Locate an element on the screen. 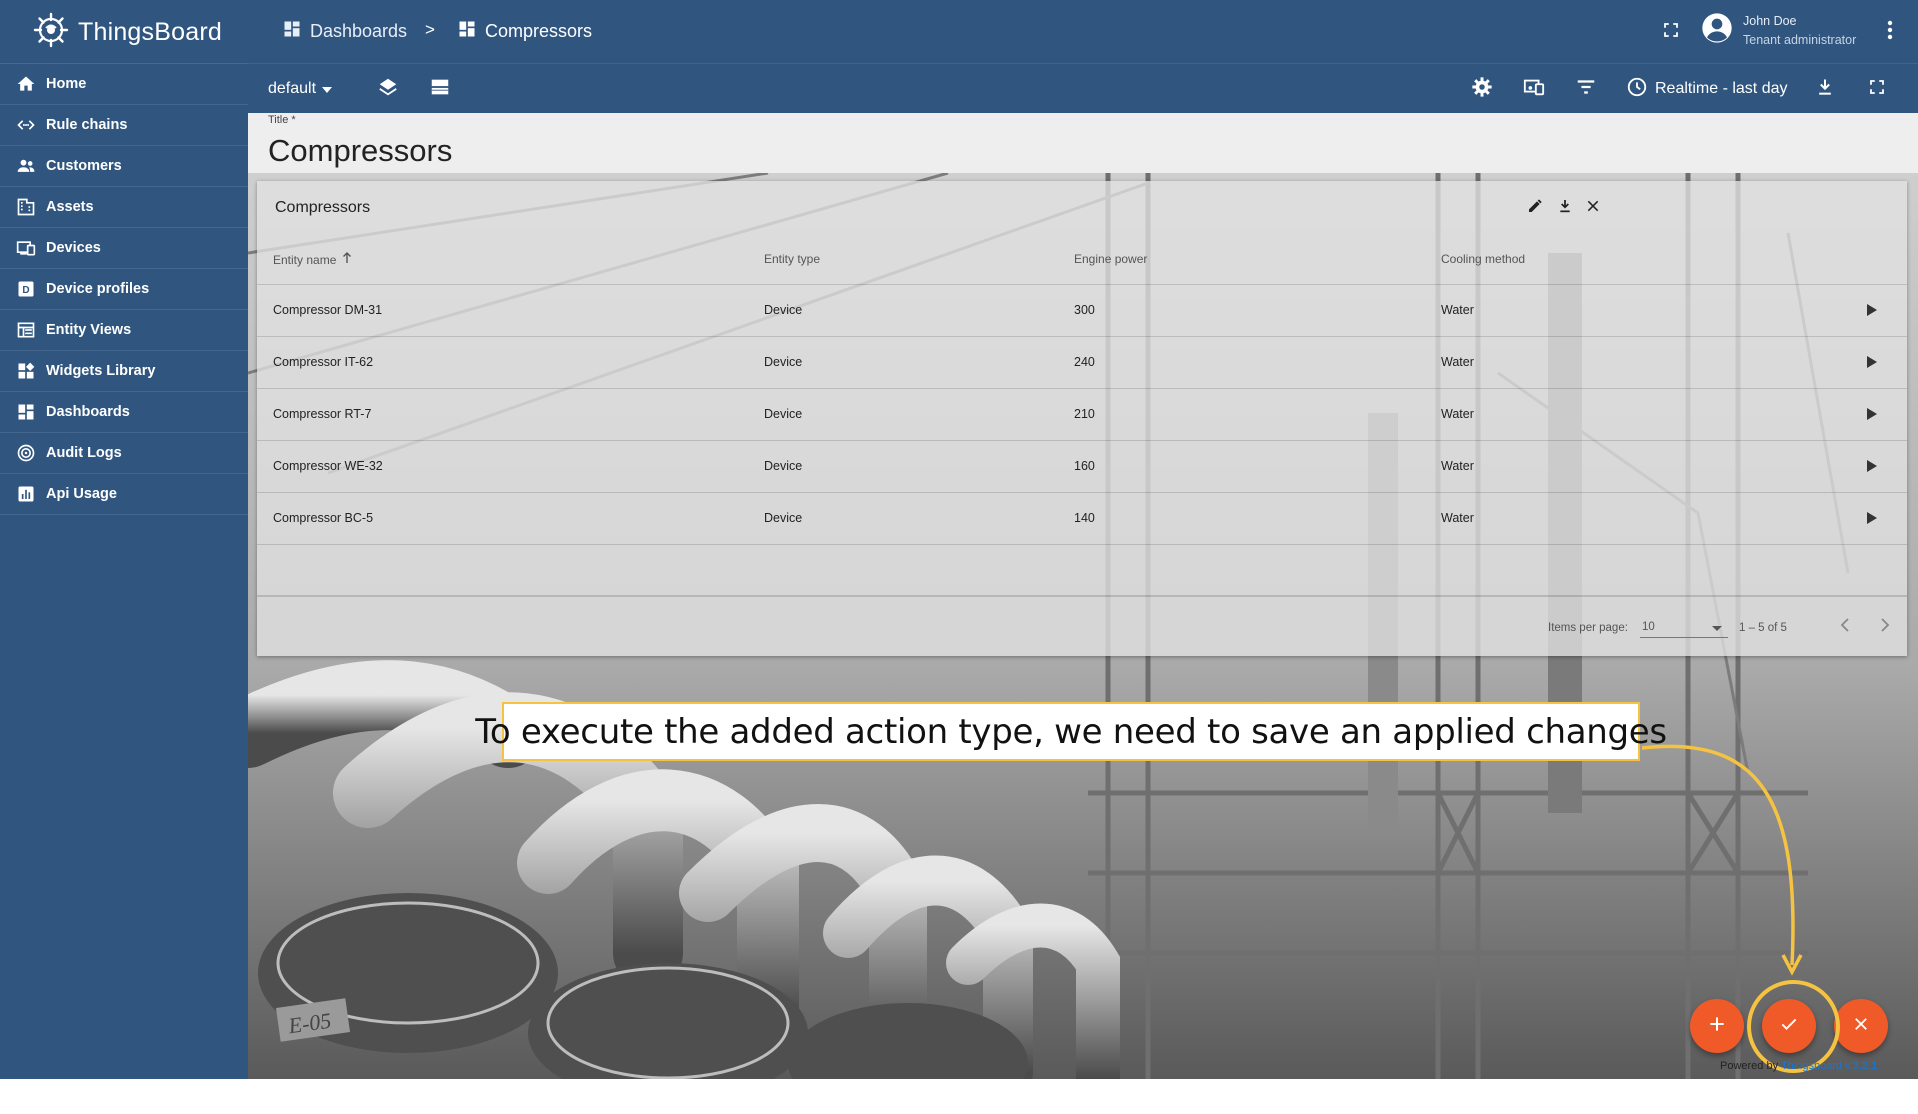  table-row: Compressor IT-62 Device 240 Water is located at coordinates (1082, 362).